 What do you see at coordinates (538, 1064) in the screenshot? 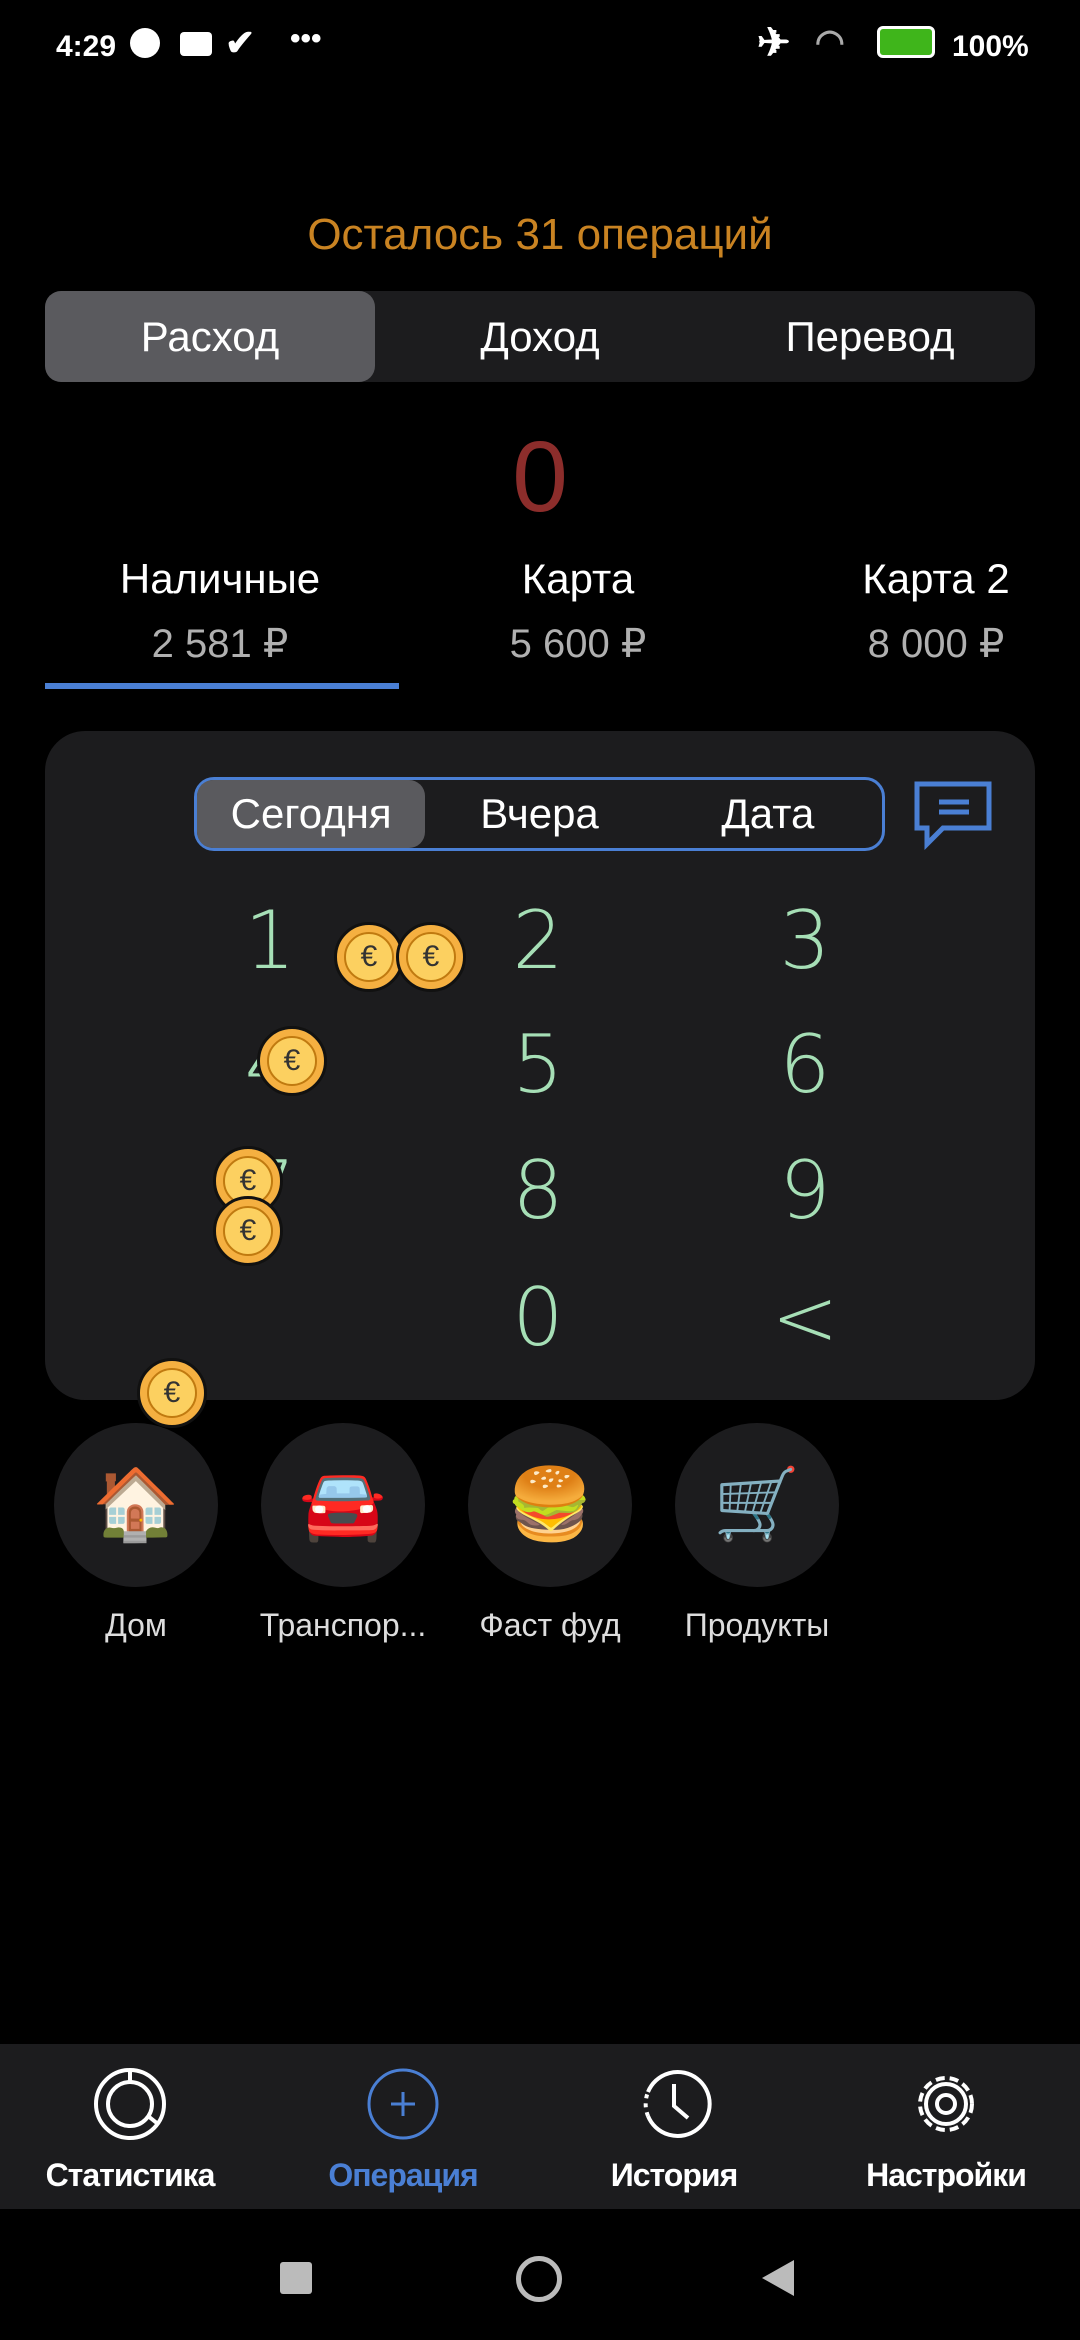
I see `key-5: 5` at bounding box center [538, 1064].